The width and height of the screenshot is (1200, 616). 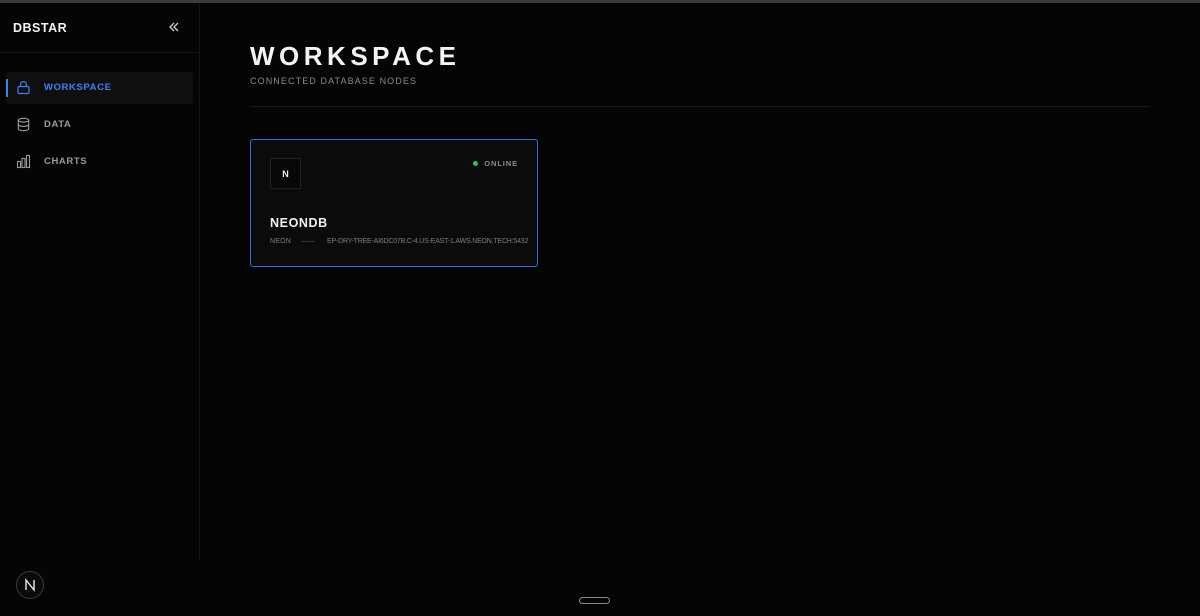 What do you see at coordinates (174, 27) in the screenshot?
I see `collapse-sidebar-icon` at bounding box center [174, 27].